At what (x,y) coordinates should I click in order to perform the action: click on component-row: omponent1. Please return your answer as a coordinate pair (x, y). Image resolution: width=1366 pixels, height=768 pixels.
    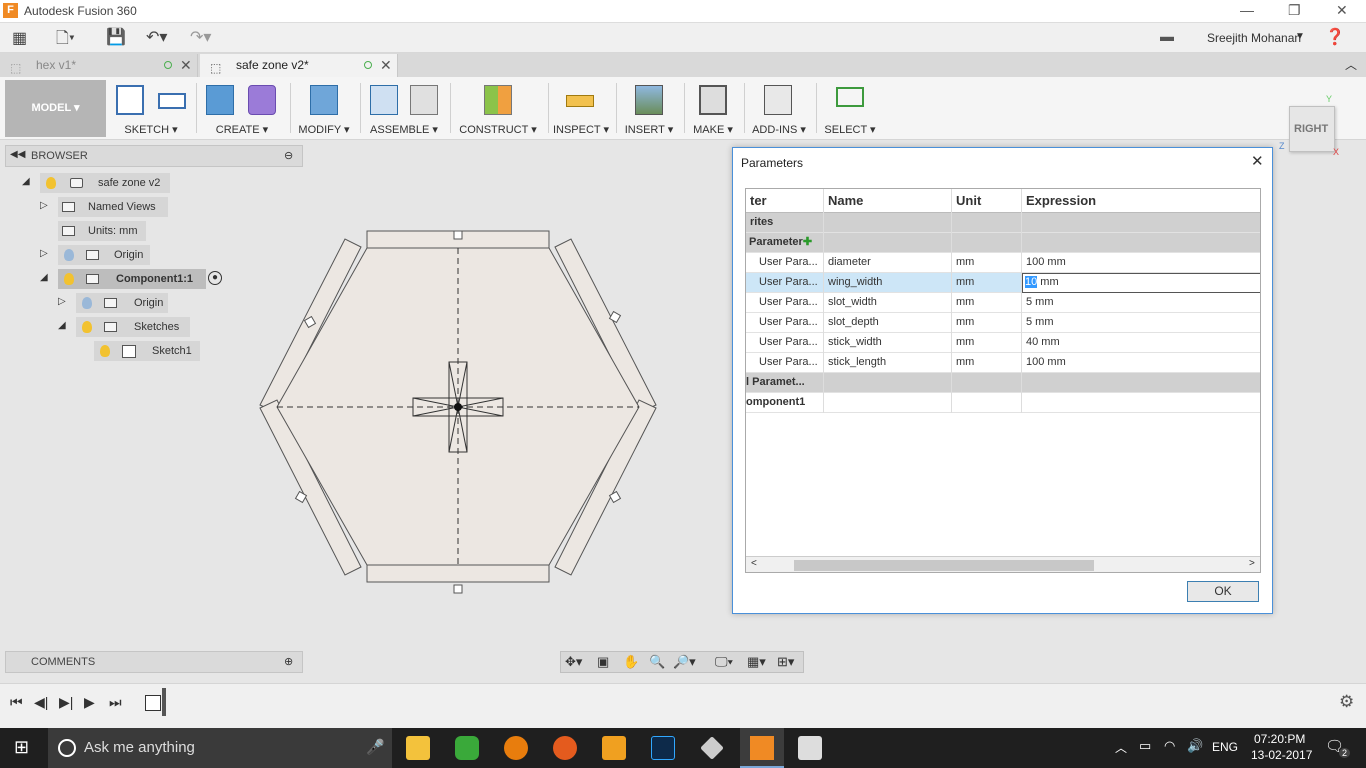
    Looking at the image, I should click on (1003, 403).